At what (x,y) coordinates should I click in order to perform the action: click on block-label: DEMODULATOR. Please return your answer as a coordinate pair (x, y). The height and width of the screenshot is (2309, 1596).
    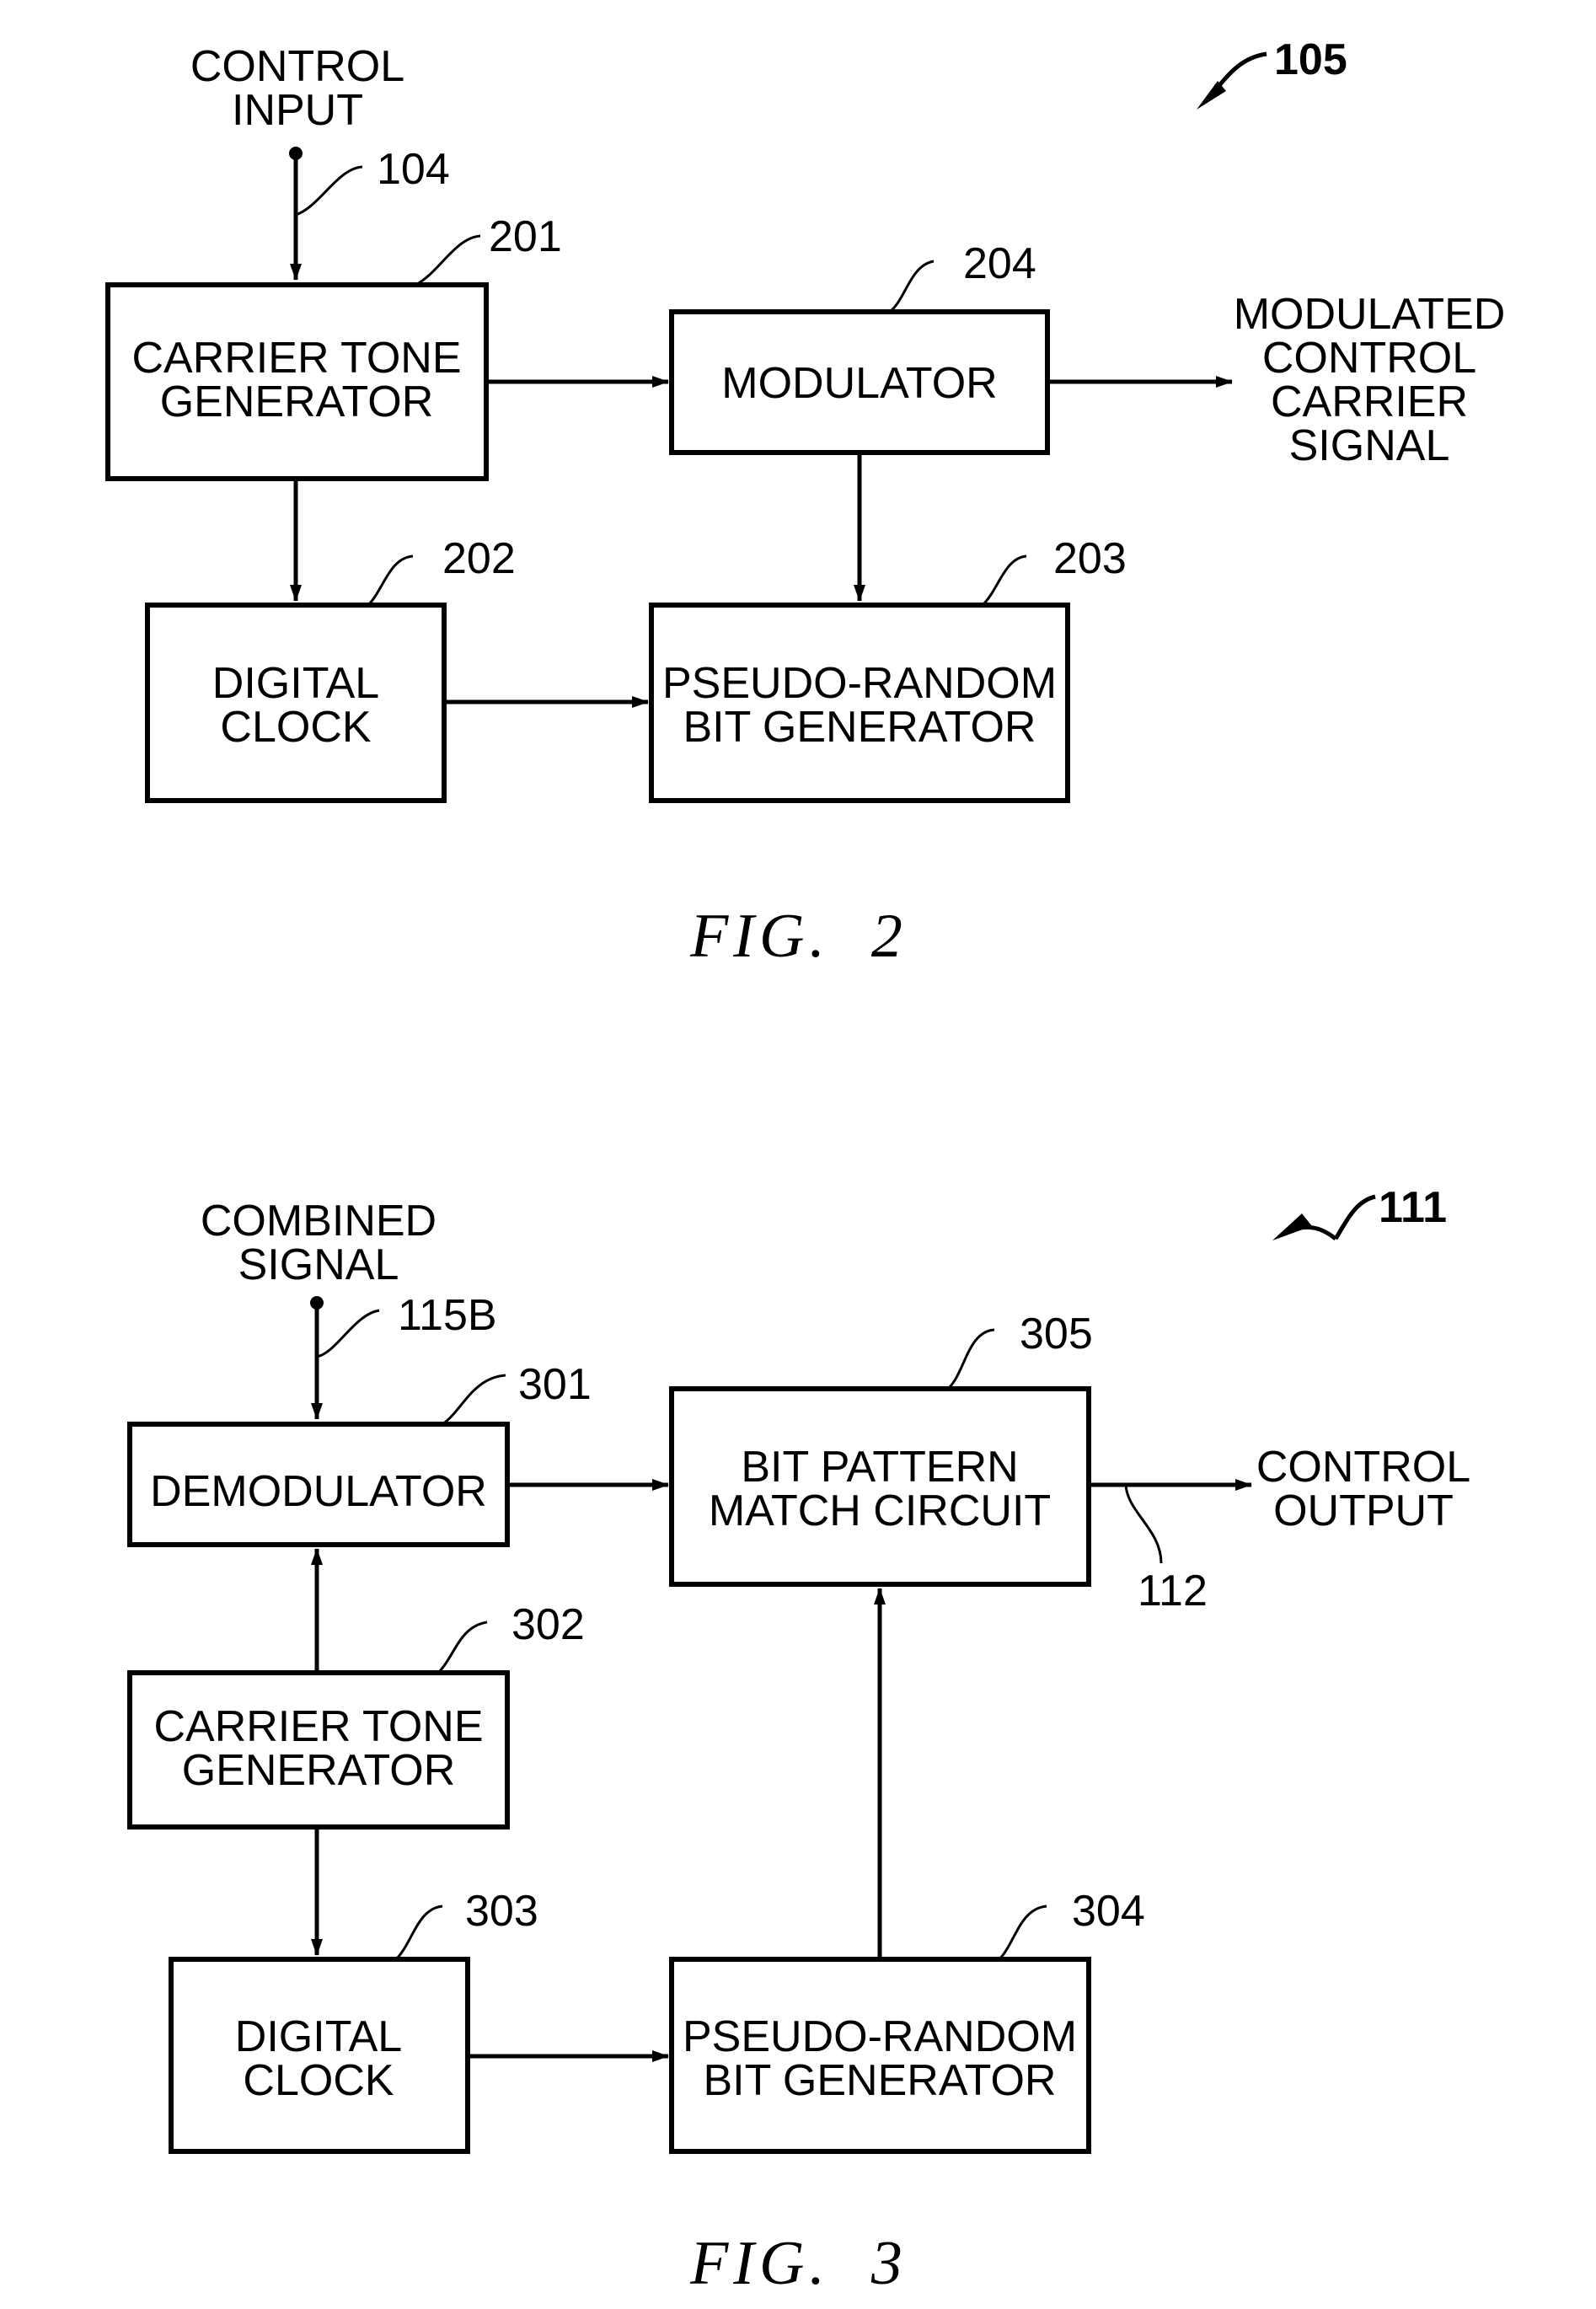
    Looking at the image, I should click on (319, 1492).